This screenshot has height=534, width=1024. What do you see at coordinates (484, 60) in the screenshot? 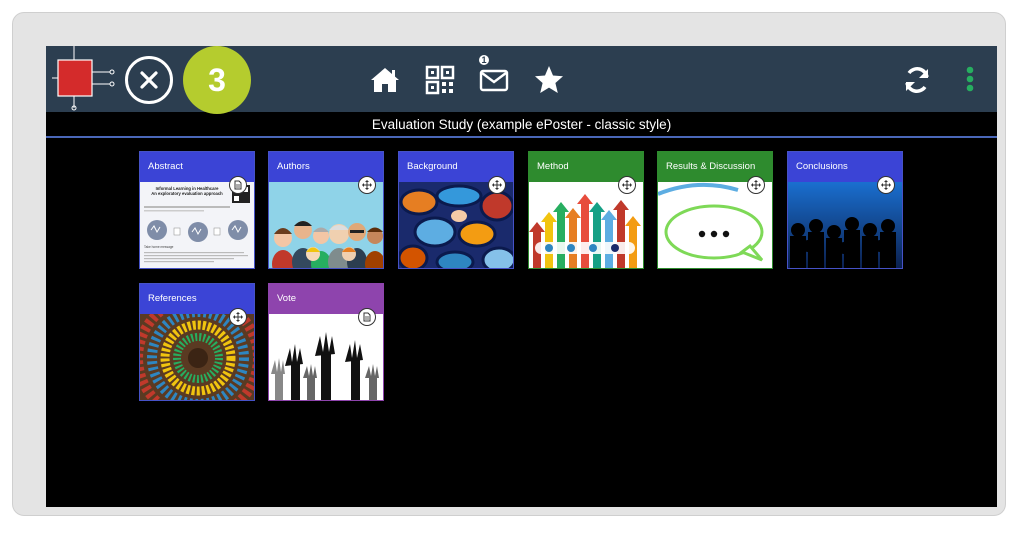
I see `notification-badge: 1` at bounding box center [484, 60].